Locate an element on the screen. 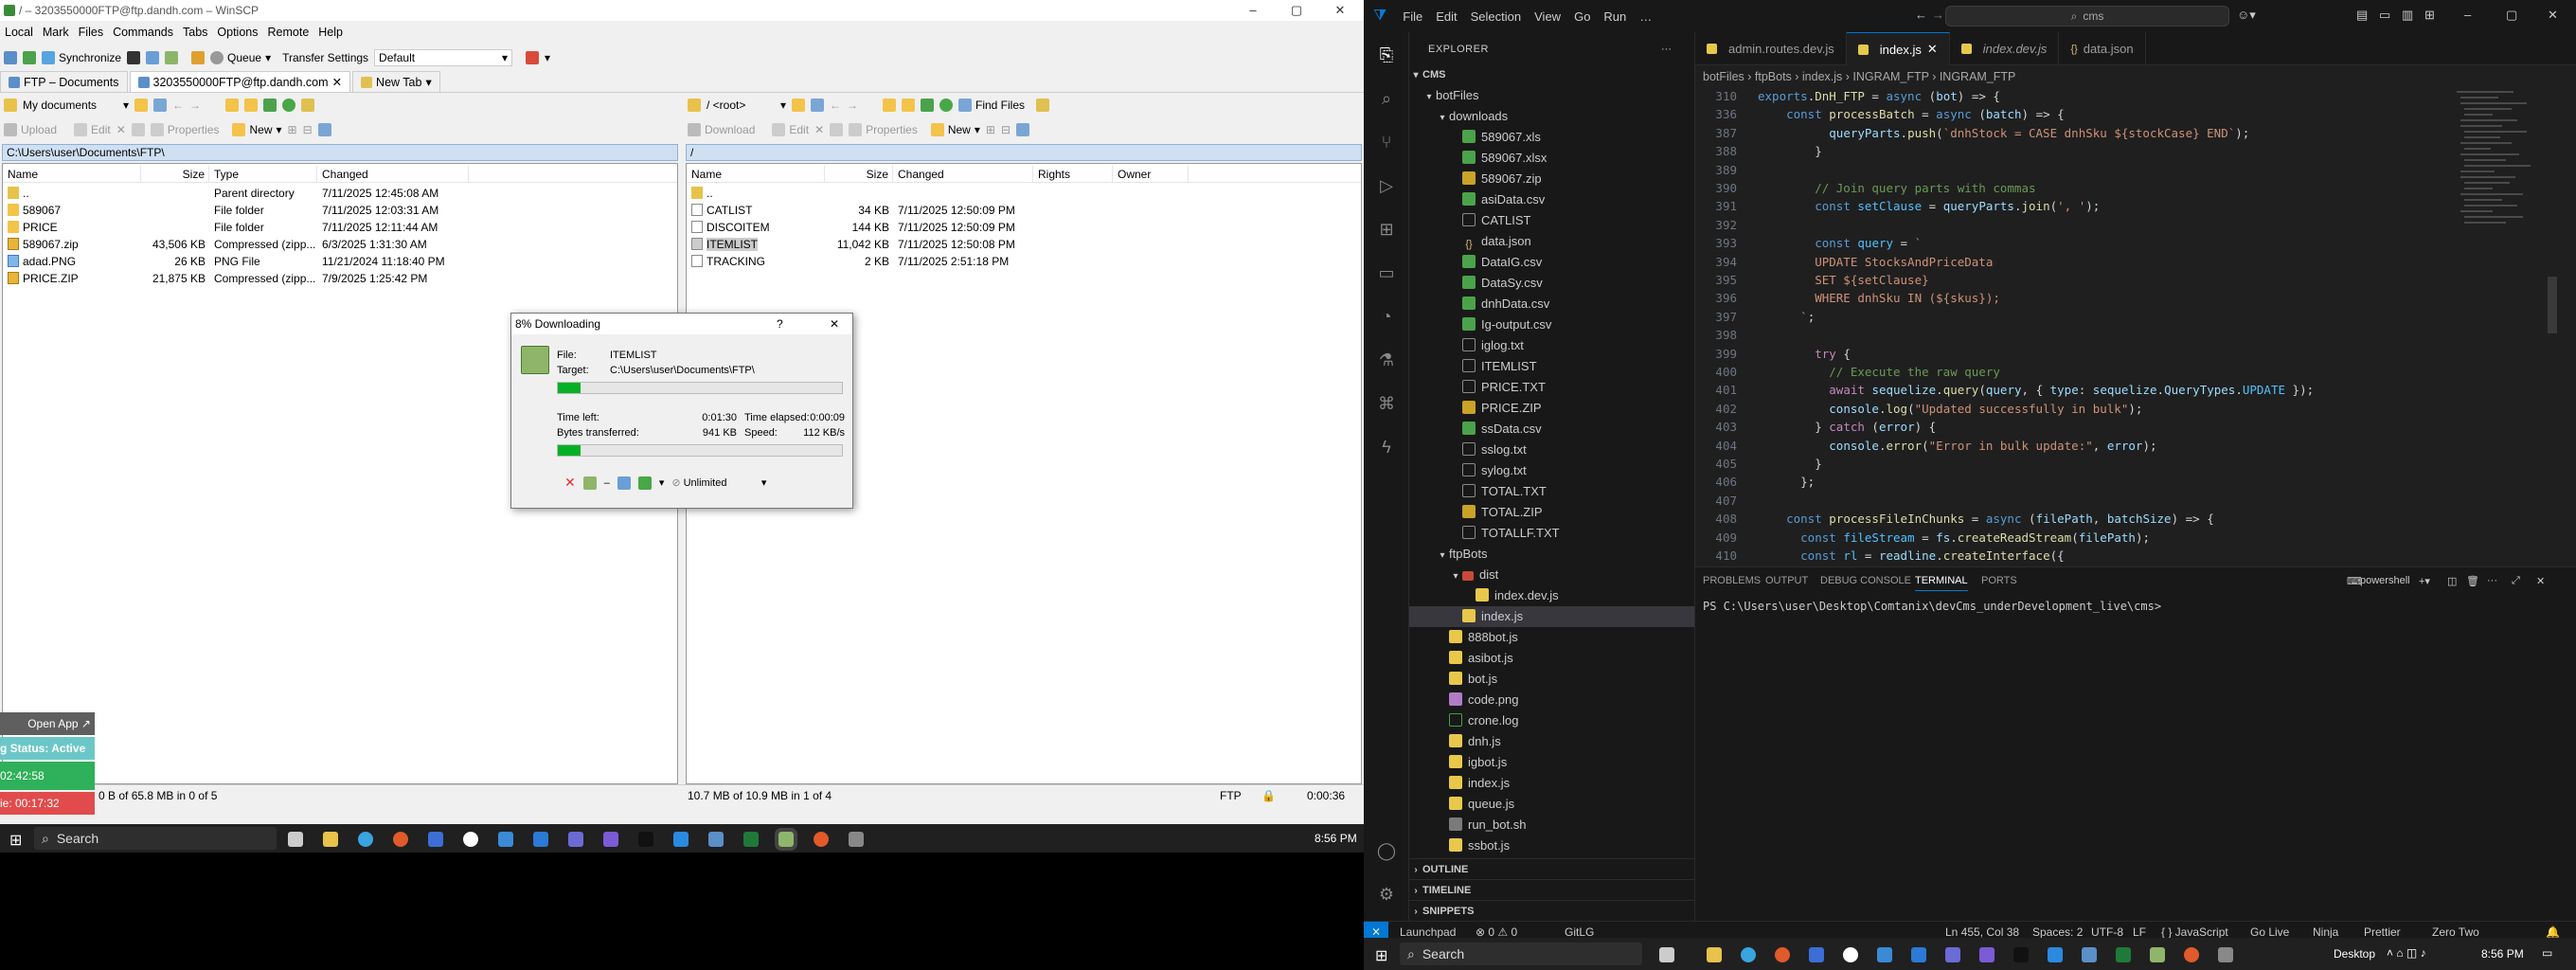  edge-icon is located at coordinates (1884, 954).